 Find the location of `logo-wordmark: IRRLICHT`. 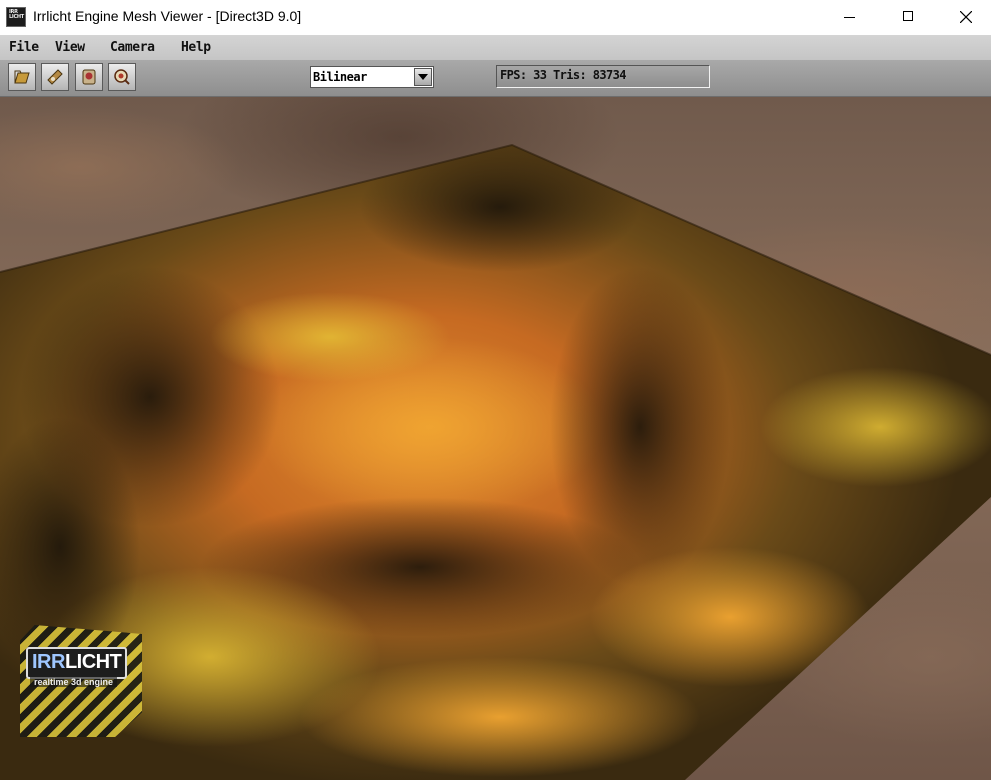

logo-wordmark: IRRLICHT is located at coordinates (77, 663).